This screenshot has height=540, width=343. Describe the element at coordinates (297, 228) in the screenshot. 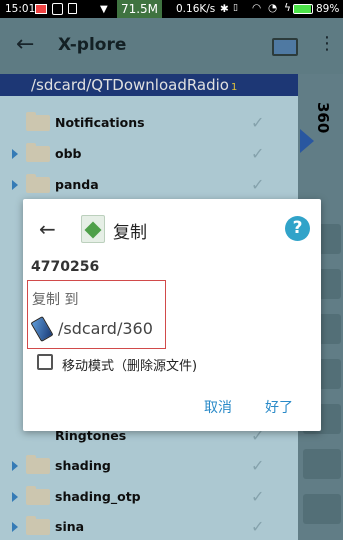

I see `help-icon: ?` at that location.